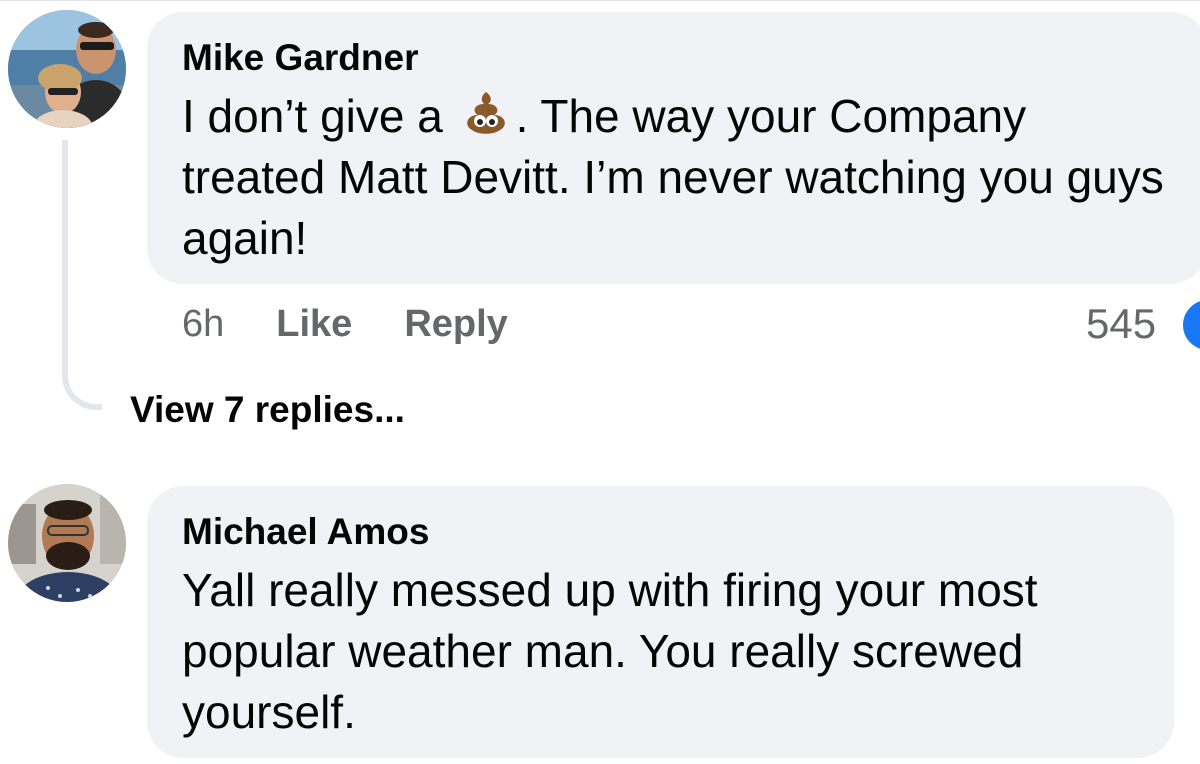 The height and width of the screenshot is (764, 1200). What do you see at coordinates (455, 324) in the screenshot?
I see `reply-button: Reply` at bounding box center [455, 324].